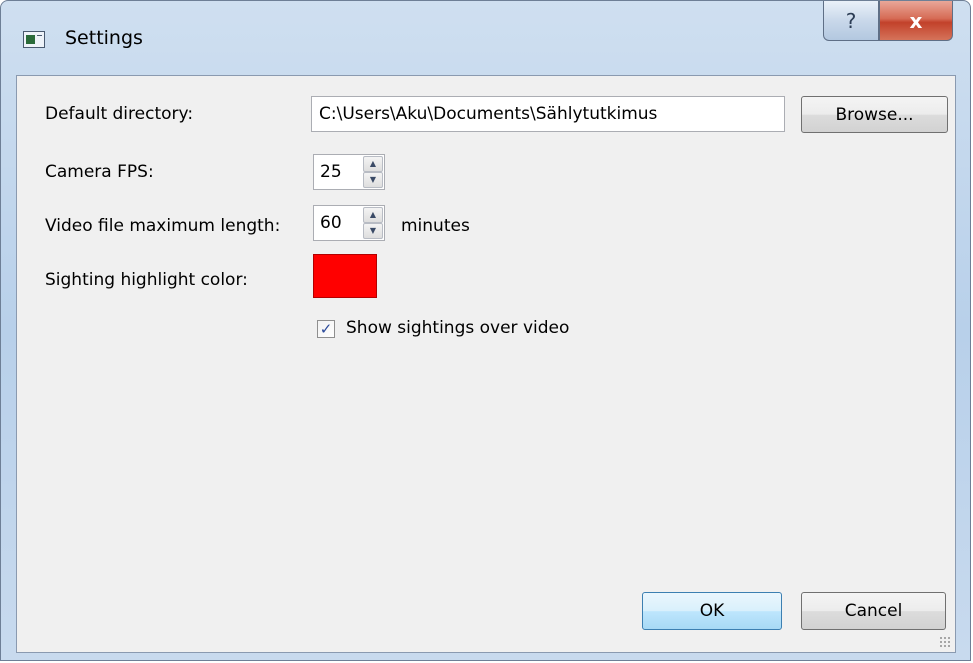 The image size is (973, 663). I want to click on default-directory-label: Default directory:, so click(119, 114).